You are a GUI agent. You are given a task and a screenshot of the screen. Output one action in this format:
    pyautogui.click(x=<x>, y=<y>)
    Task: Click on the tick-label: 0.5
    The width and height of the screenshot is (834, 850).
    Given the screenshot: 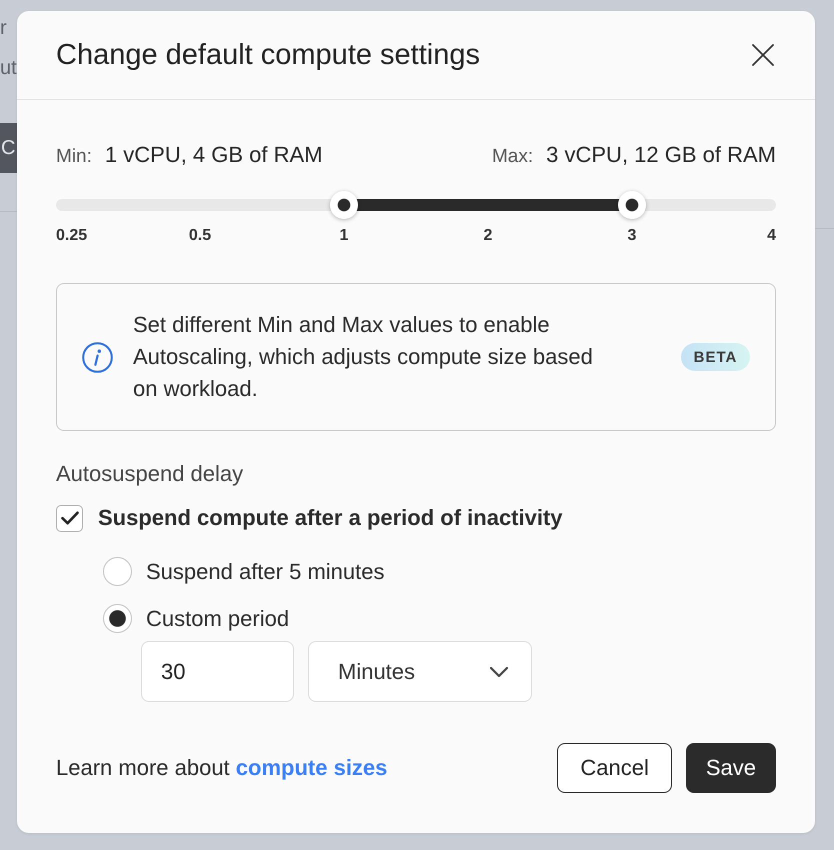 What is the action you would take?
    pyautogui.click(x=200, y=236)
    